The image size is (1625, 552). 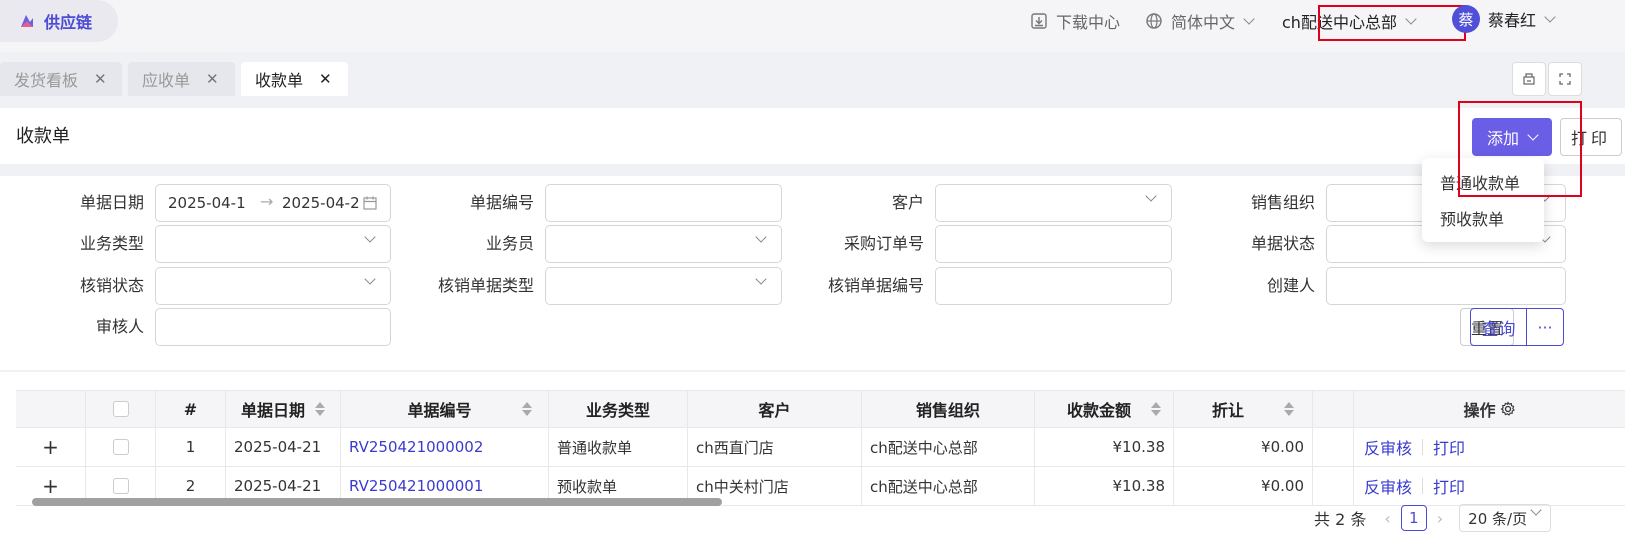 I want to click on download-center: 下载中心, so click(x=1075, y=21).